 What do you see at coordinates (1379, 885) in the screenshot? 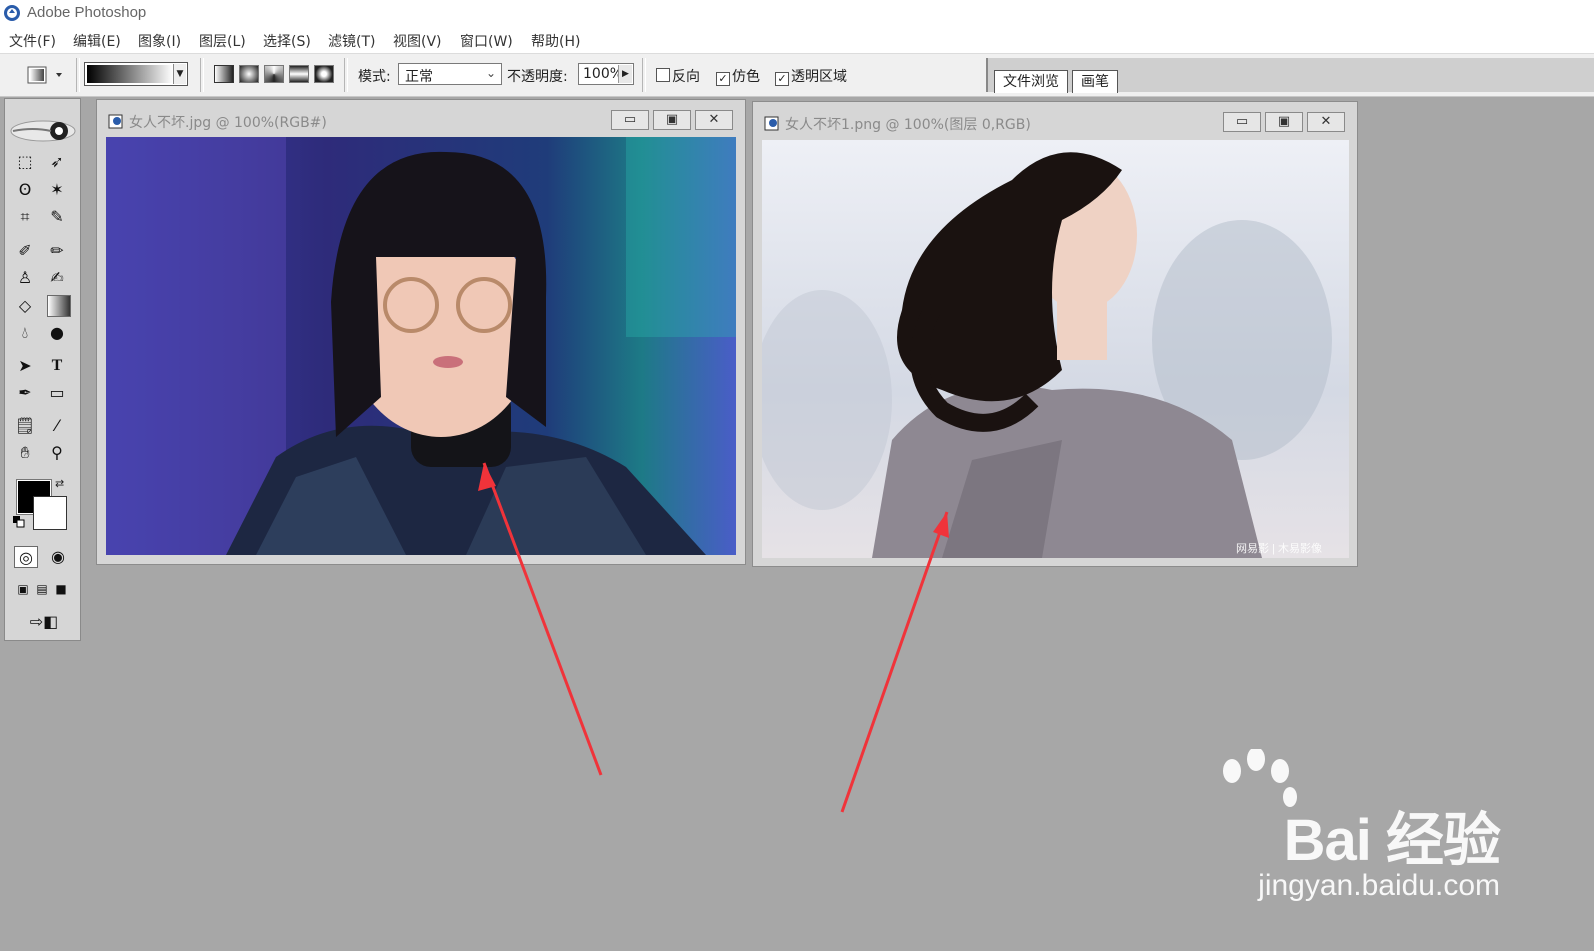
I see `watermark-url: jingyan.baidu.com` at bounding box center [1379, 885].